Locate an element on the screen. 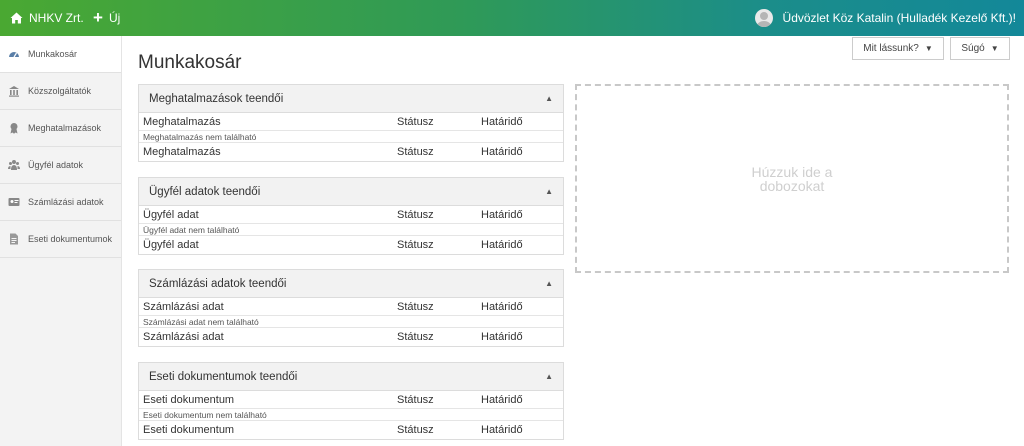  empty-message: Ügyfél adat nem található is located at coordinates (351, 230).